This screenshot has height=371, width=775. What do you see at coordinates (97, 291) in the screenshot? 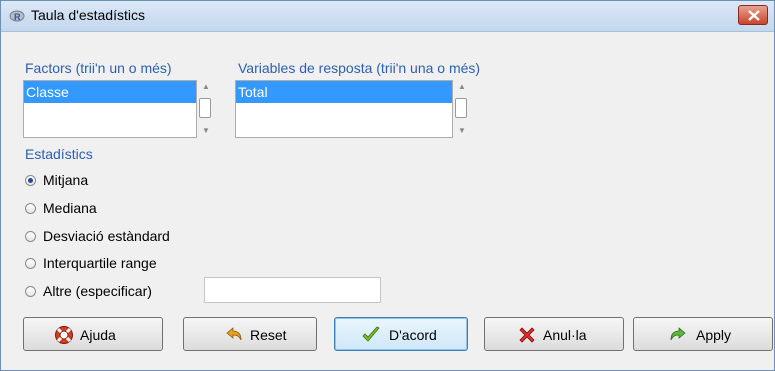
I see `radio-label: Altre (especificar)` at bounding box center [97, 291].